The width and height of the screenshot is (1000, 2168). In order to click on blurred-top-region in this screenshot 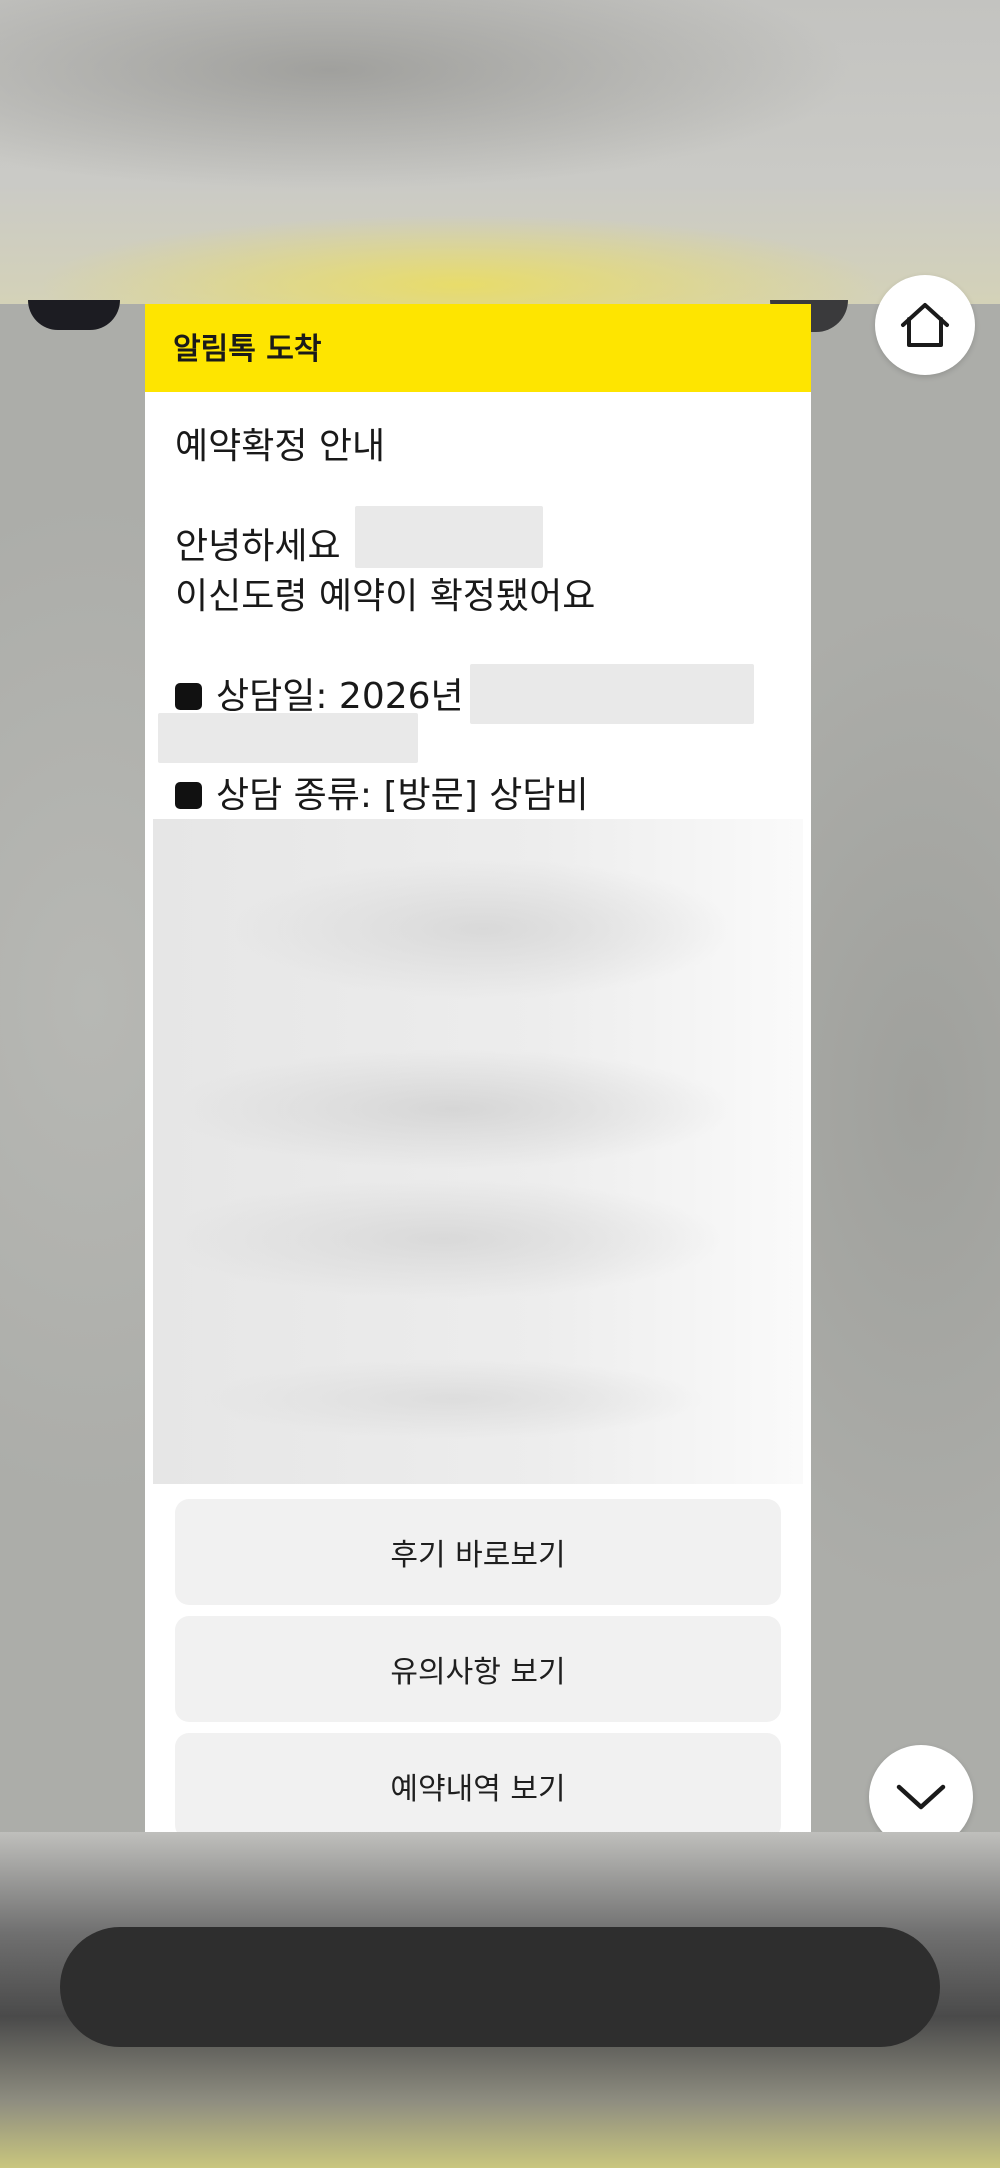, I will do `click(500, 152)`.